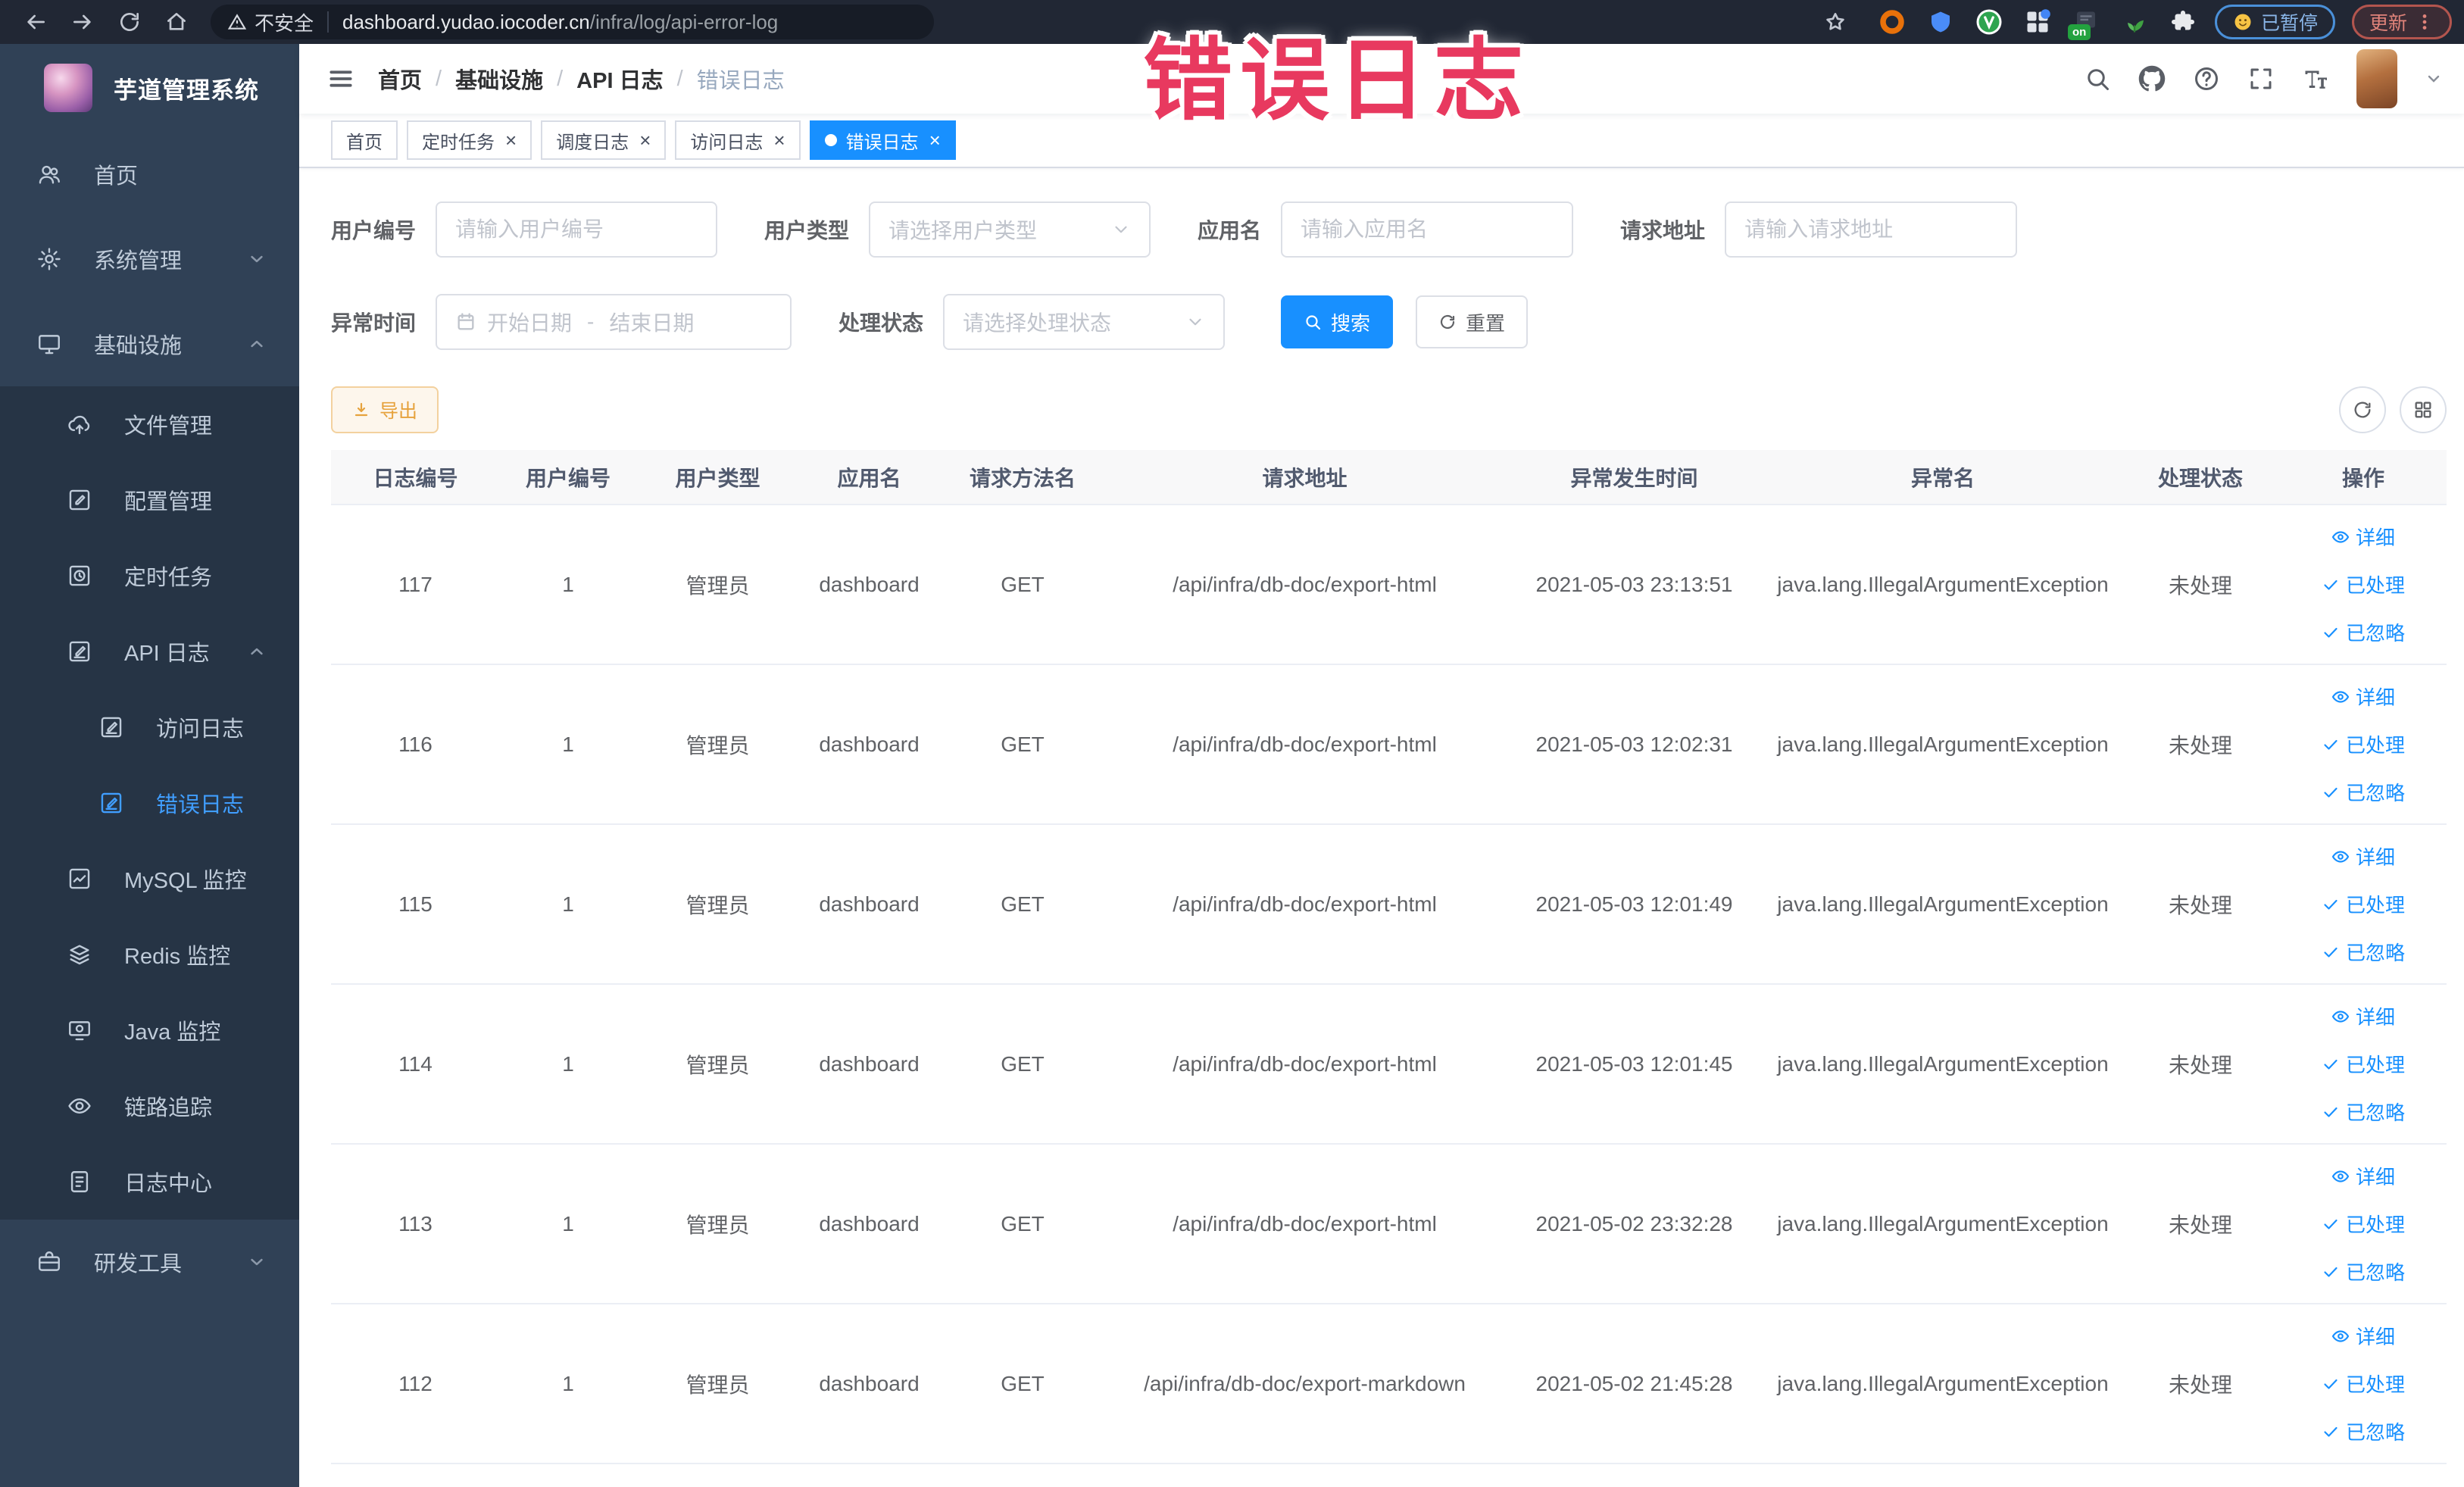  What do you see at coordinates (1084, 322) in the screenshot?
I see `process-status-select: 请选择处理状态` at bounding box center [1084, 322].